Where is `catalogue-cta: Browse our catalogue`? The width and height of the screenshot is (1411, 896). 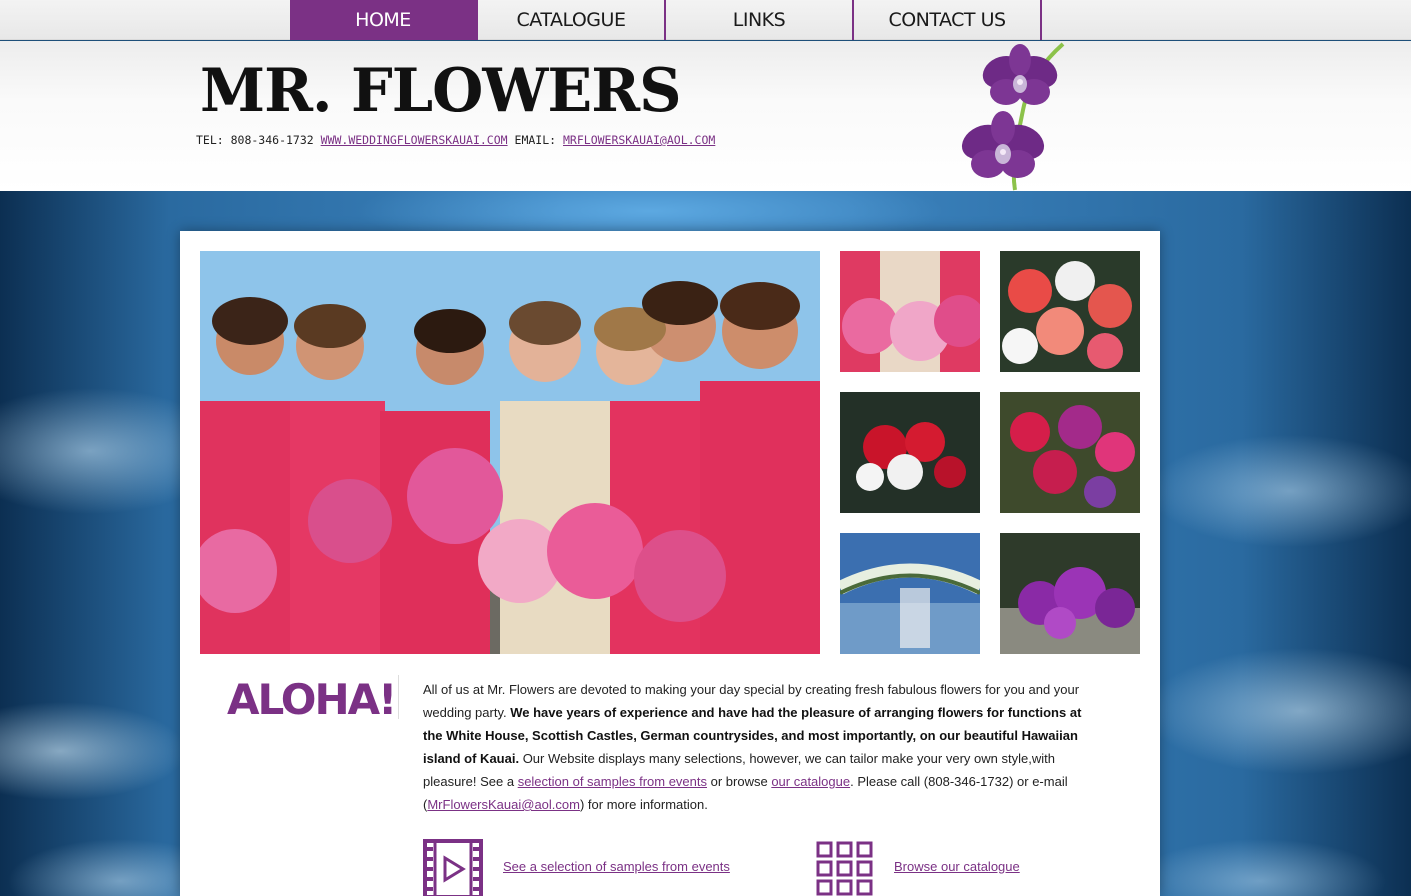
catalogue-cta: Browse our catalogue is located at coordinates (918, 868).